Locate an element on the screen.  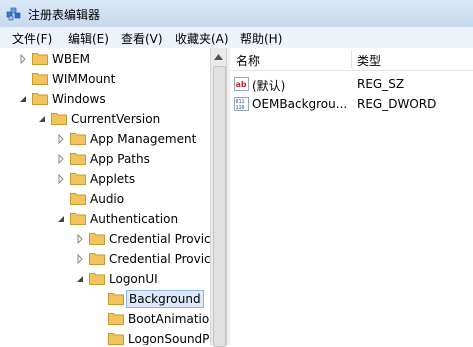
tree-node-credential-provider-filters: Credential Provic is located at coordinates (105, 259).